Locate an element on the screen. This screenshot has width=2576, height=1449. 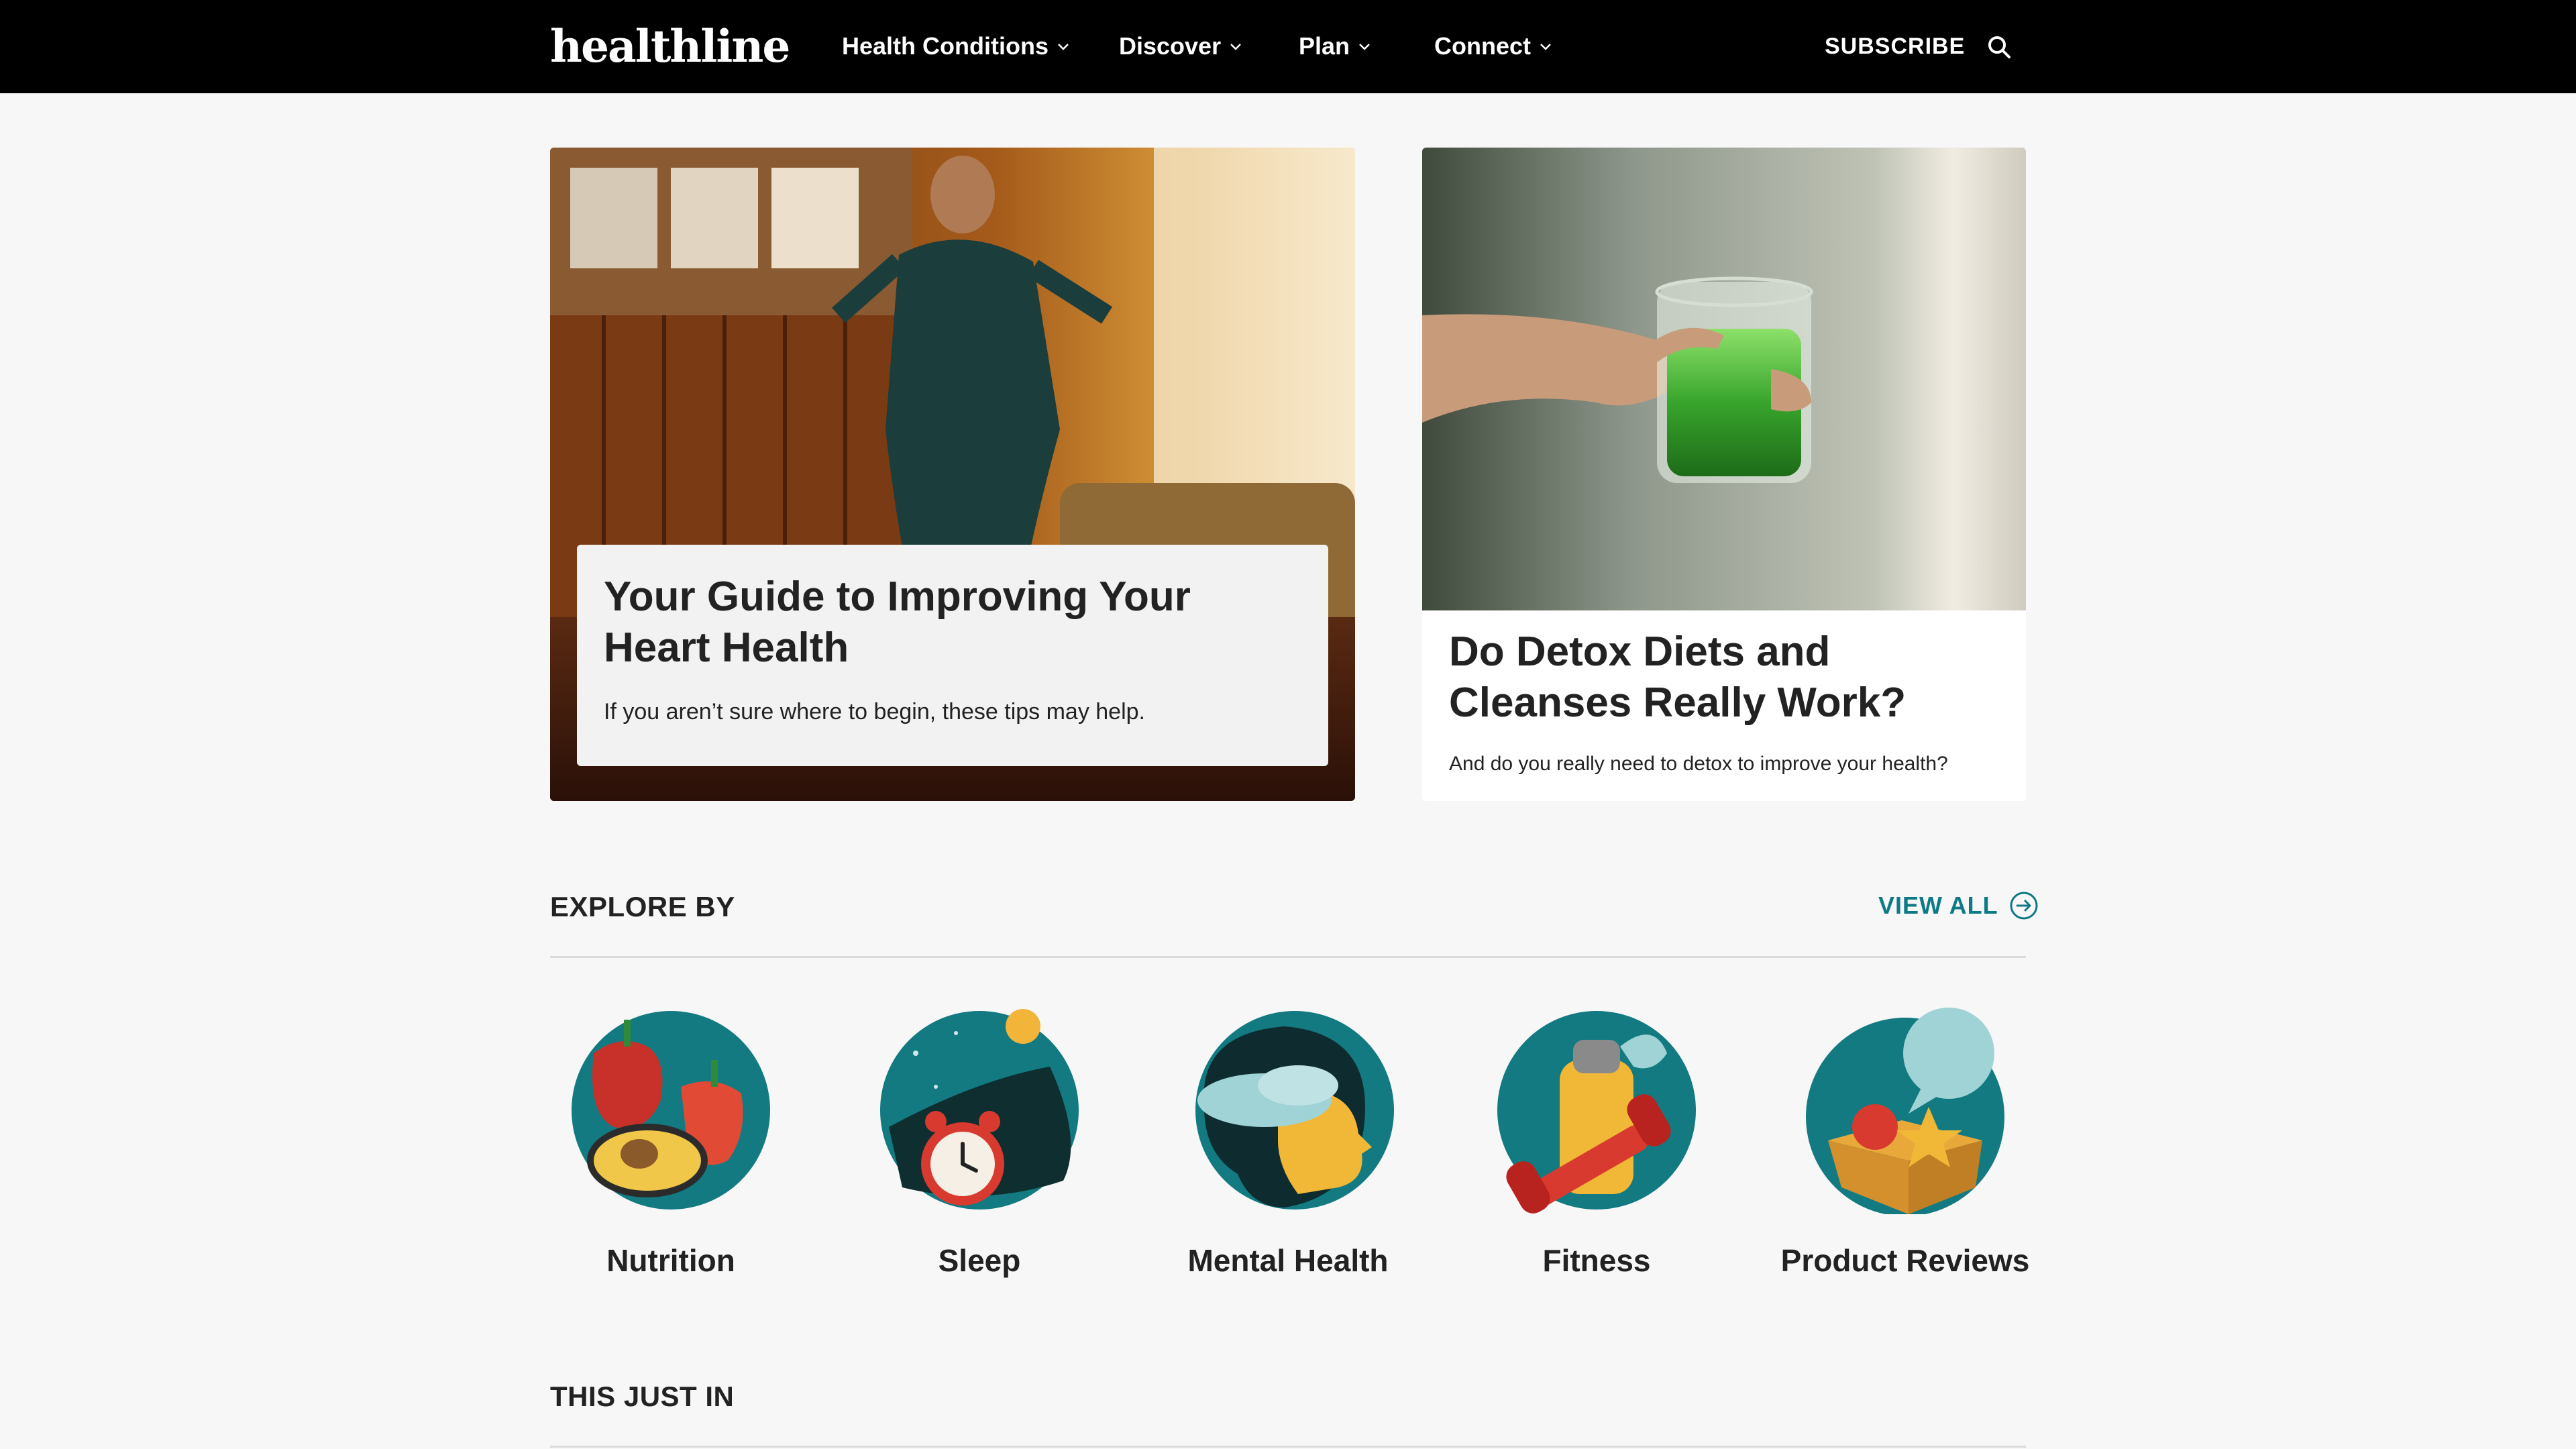
nav-discover-label: Discover is located at coordinates (1170, 46).